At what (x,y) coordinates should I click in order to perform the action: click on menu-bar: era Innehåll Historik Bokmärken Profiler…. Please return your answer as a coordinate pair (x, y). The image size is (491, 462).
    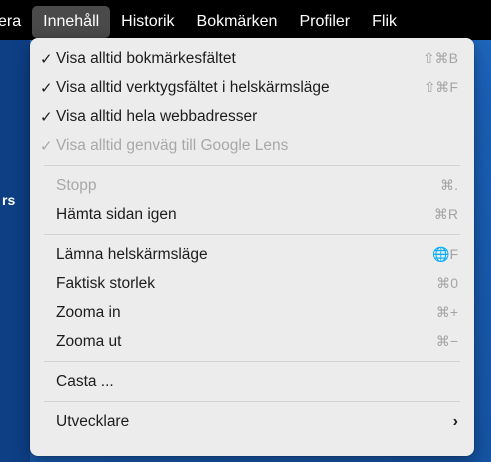
    Looking at the image, I should click on (245, 22).